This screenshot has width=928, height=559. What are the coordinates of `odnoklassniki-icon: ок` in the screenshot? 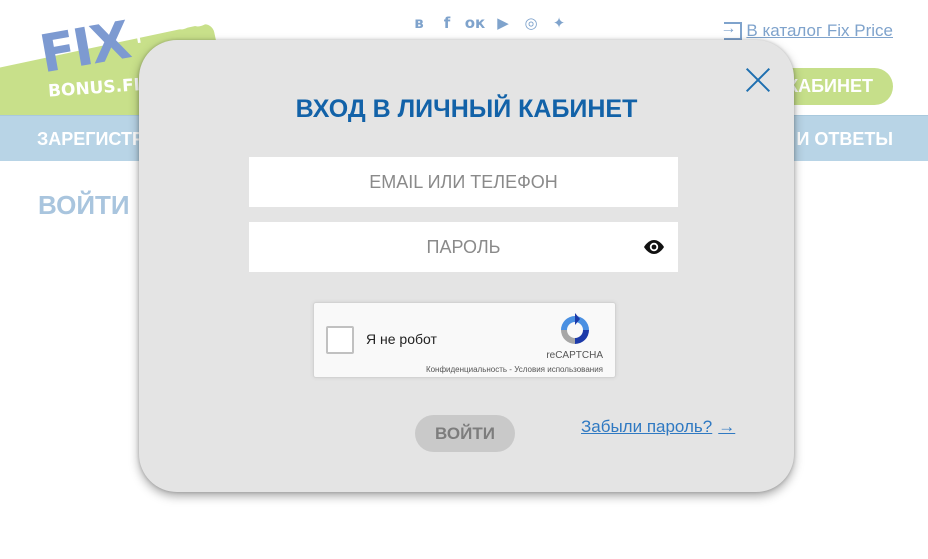 It's located at (475, 23).